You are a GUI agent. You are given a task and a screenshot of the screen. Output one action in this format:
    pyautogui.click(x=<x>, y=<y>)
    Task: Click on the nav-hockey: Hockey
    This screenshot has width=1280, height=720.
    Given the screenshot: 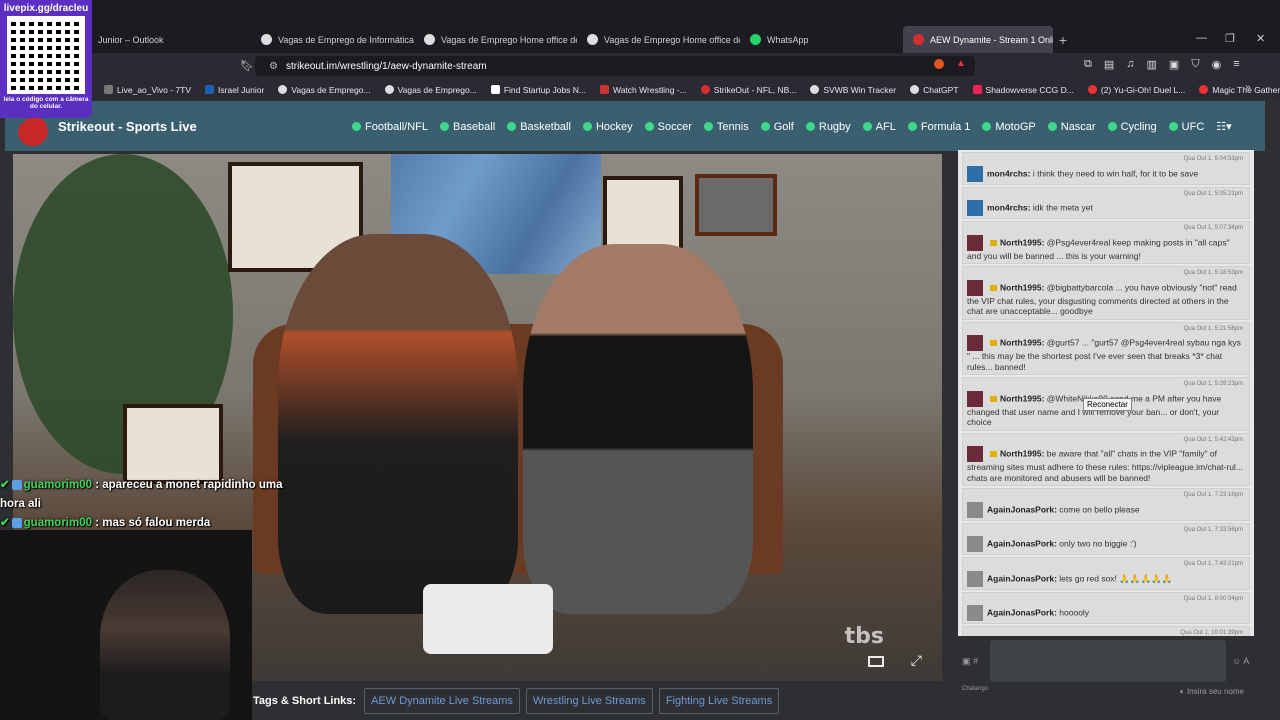 What is the action you would take?
    pyautogui.click(x=607, y=126)
    